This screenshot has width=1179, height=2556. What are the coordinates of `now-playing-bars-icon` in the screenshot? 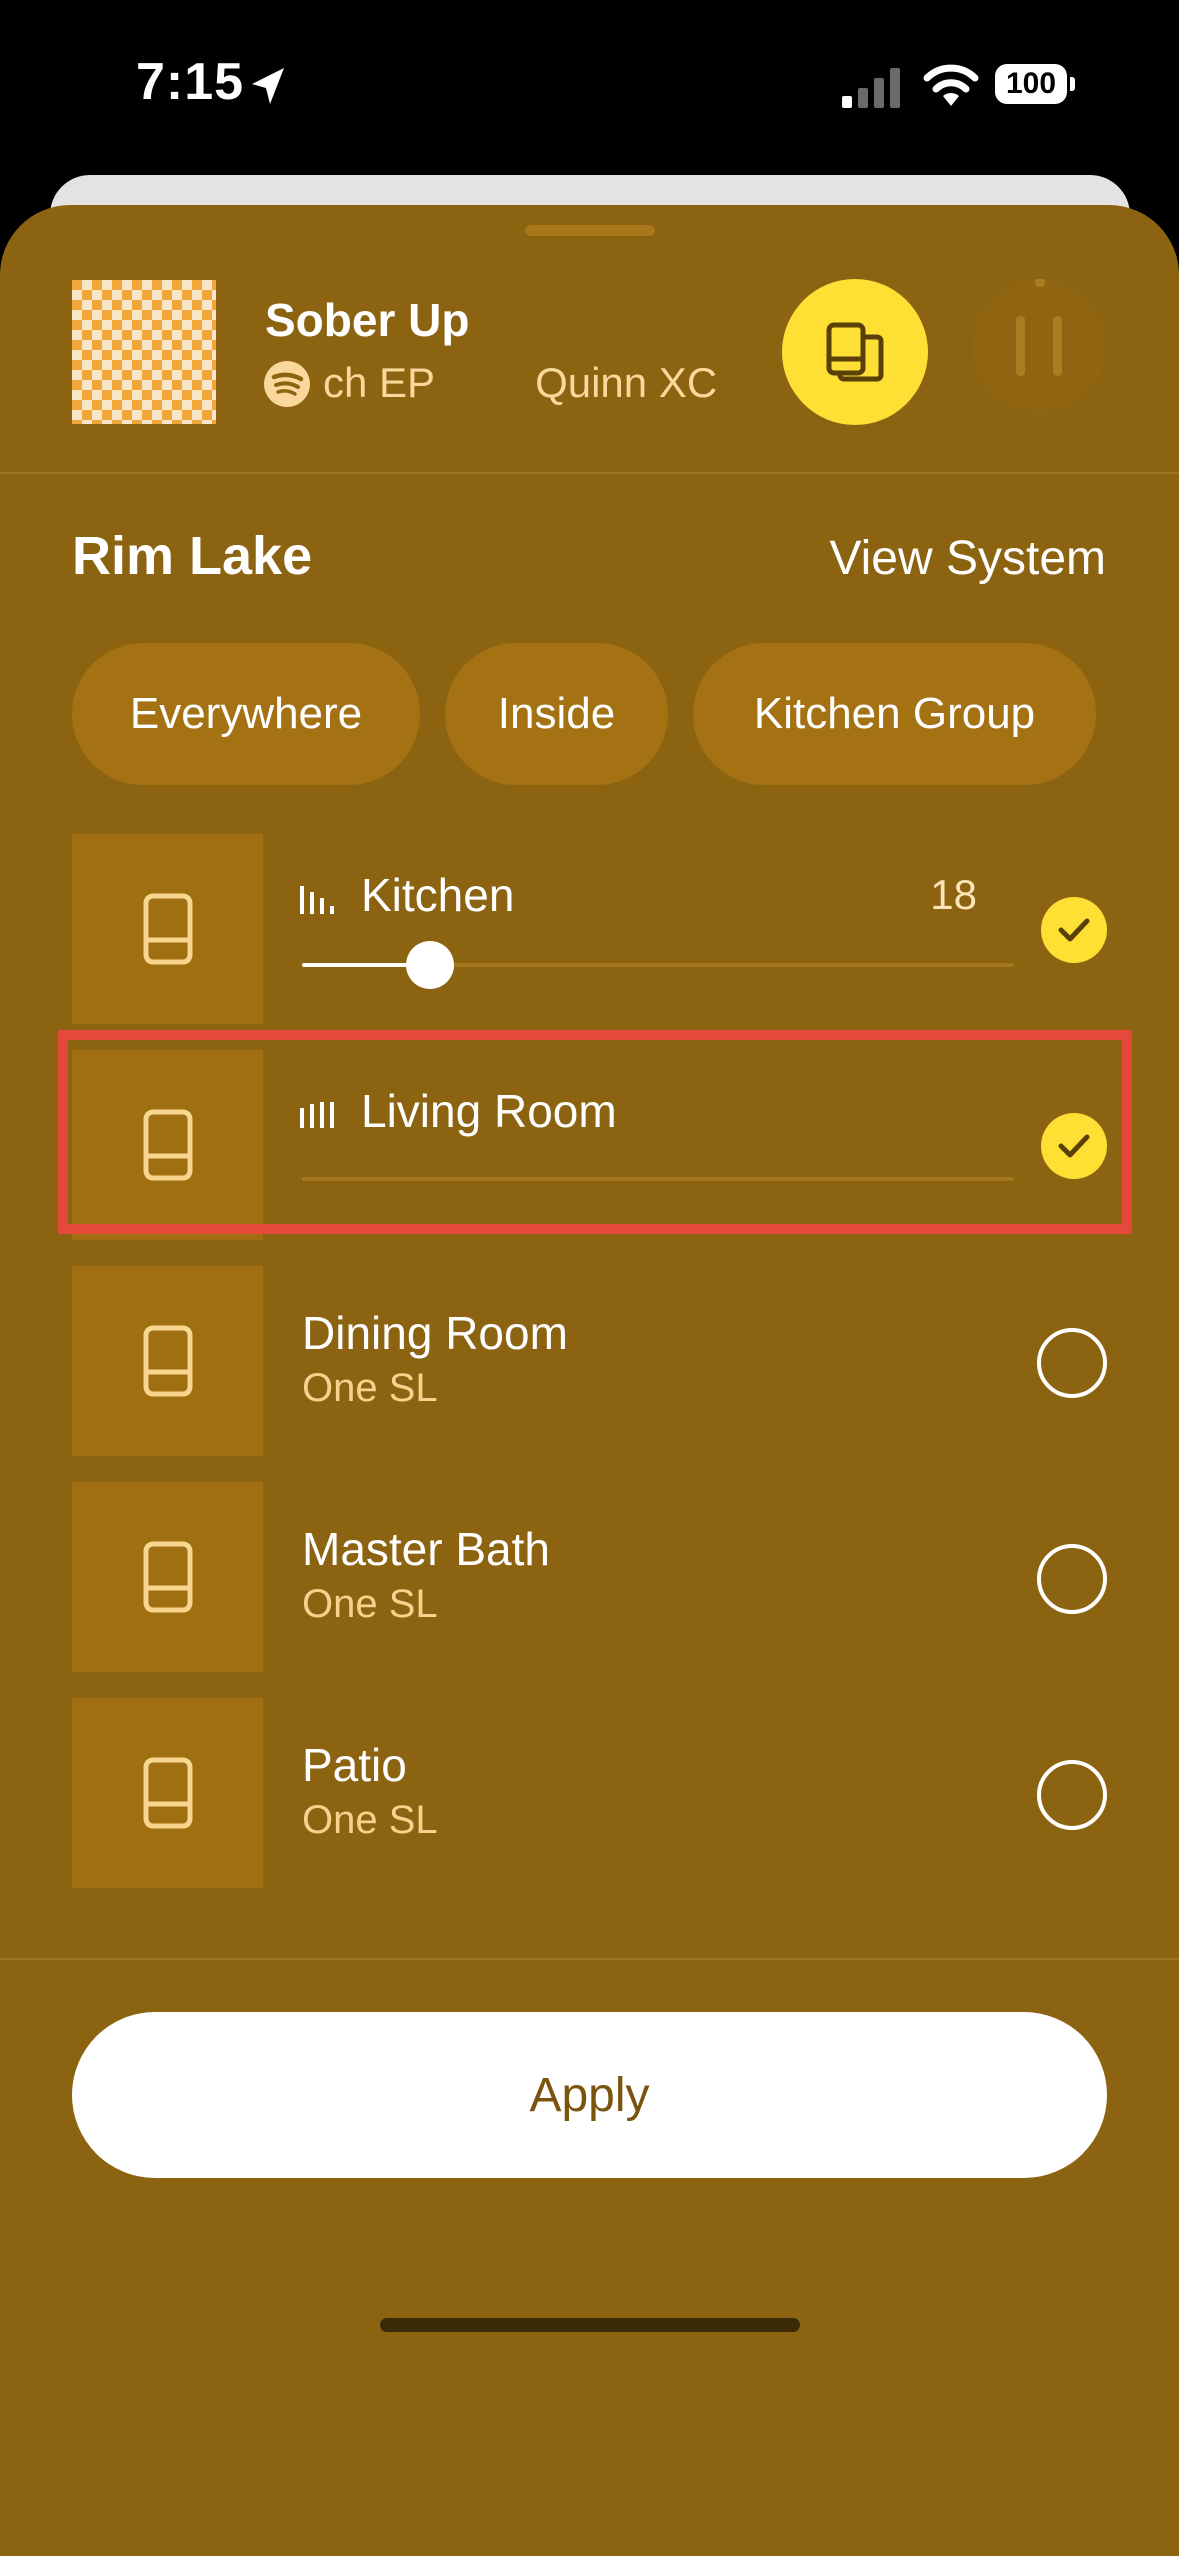 It's located at (317, 900).